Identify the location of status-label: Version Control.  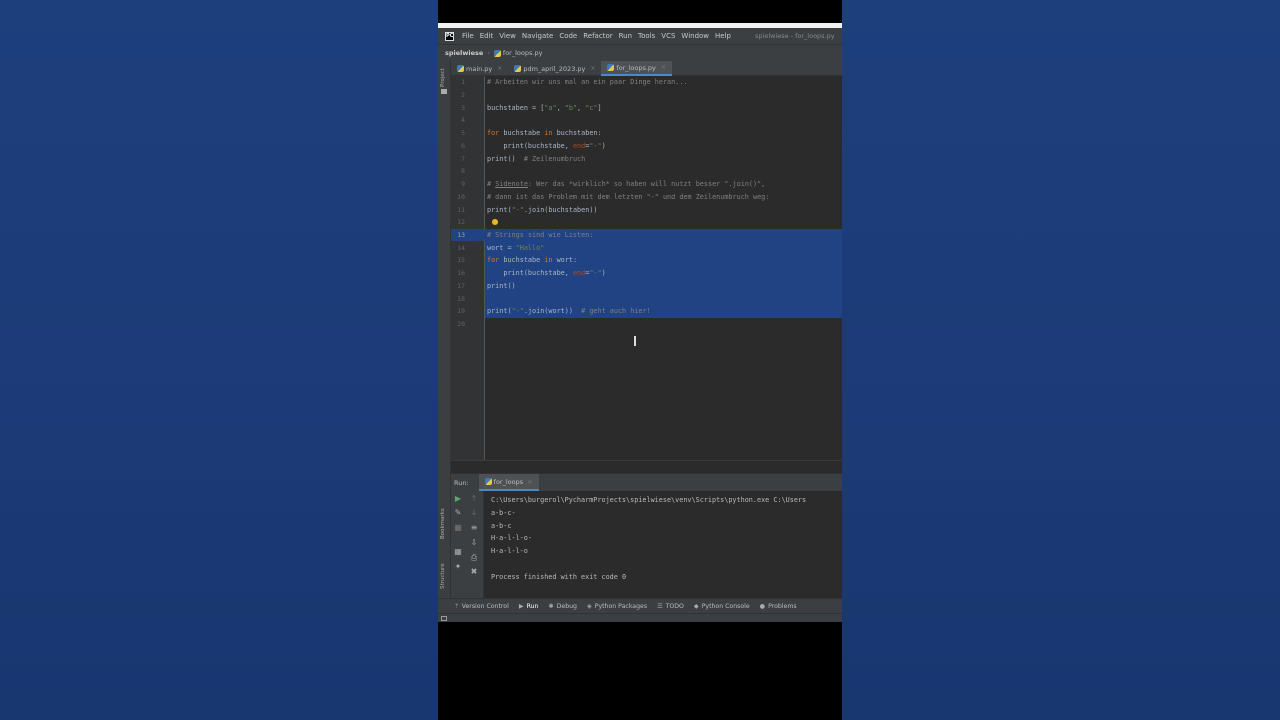
(485, 606).